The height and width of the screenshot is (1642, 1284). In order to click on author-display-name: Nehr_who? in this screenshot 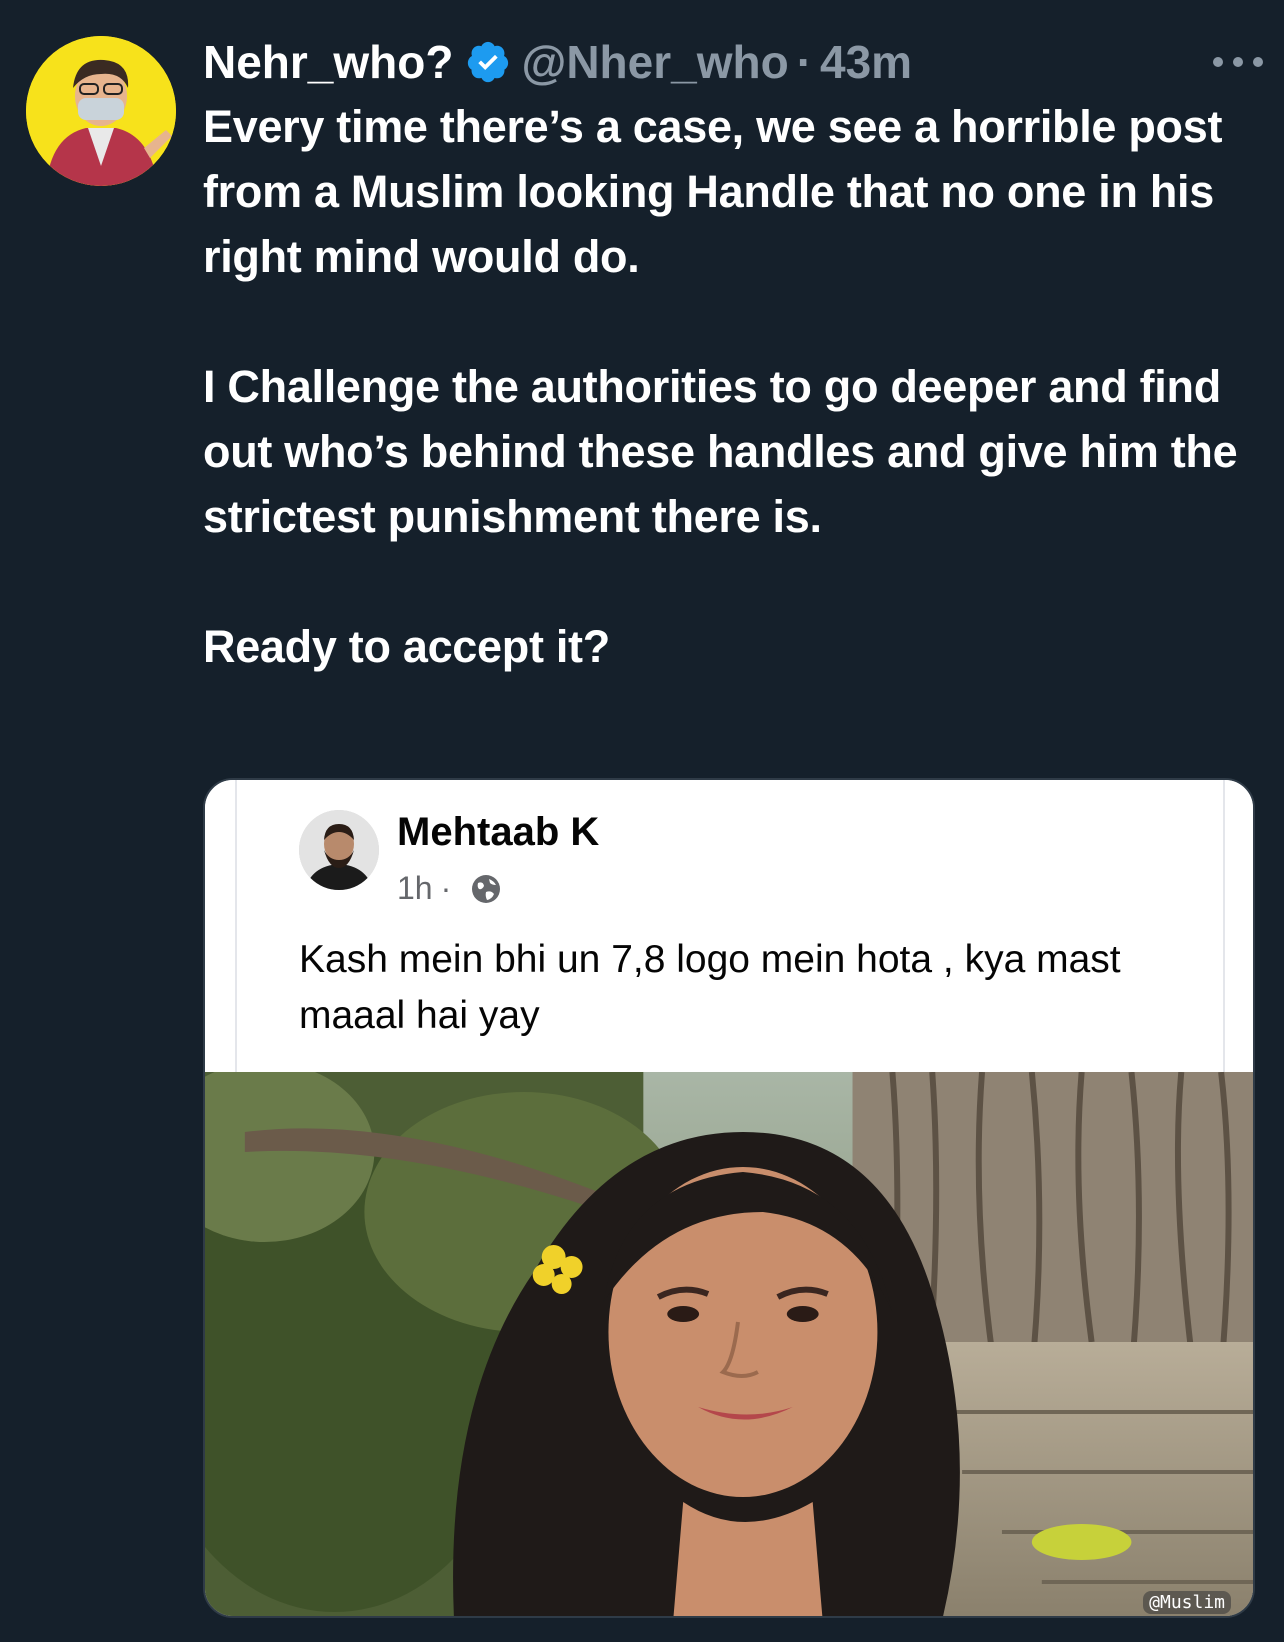, I will do `click(328, 62)`.